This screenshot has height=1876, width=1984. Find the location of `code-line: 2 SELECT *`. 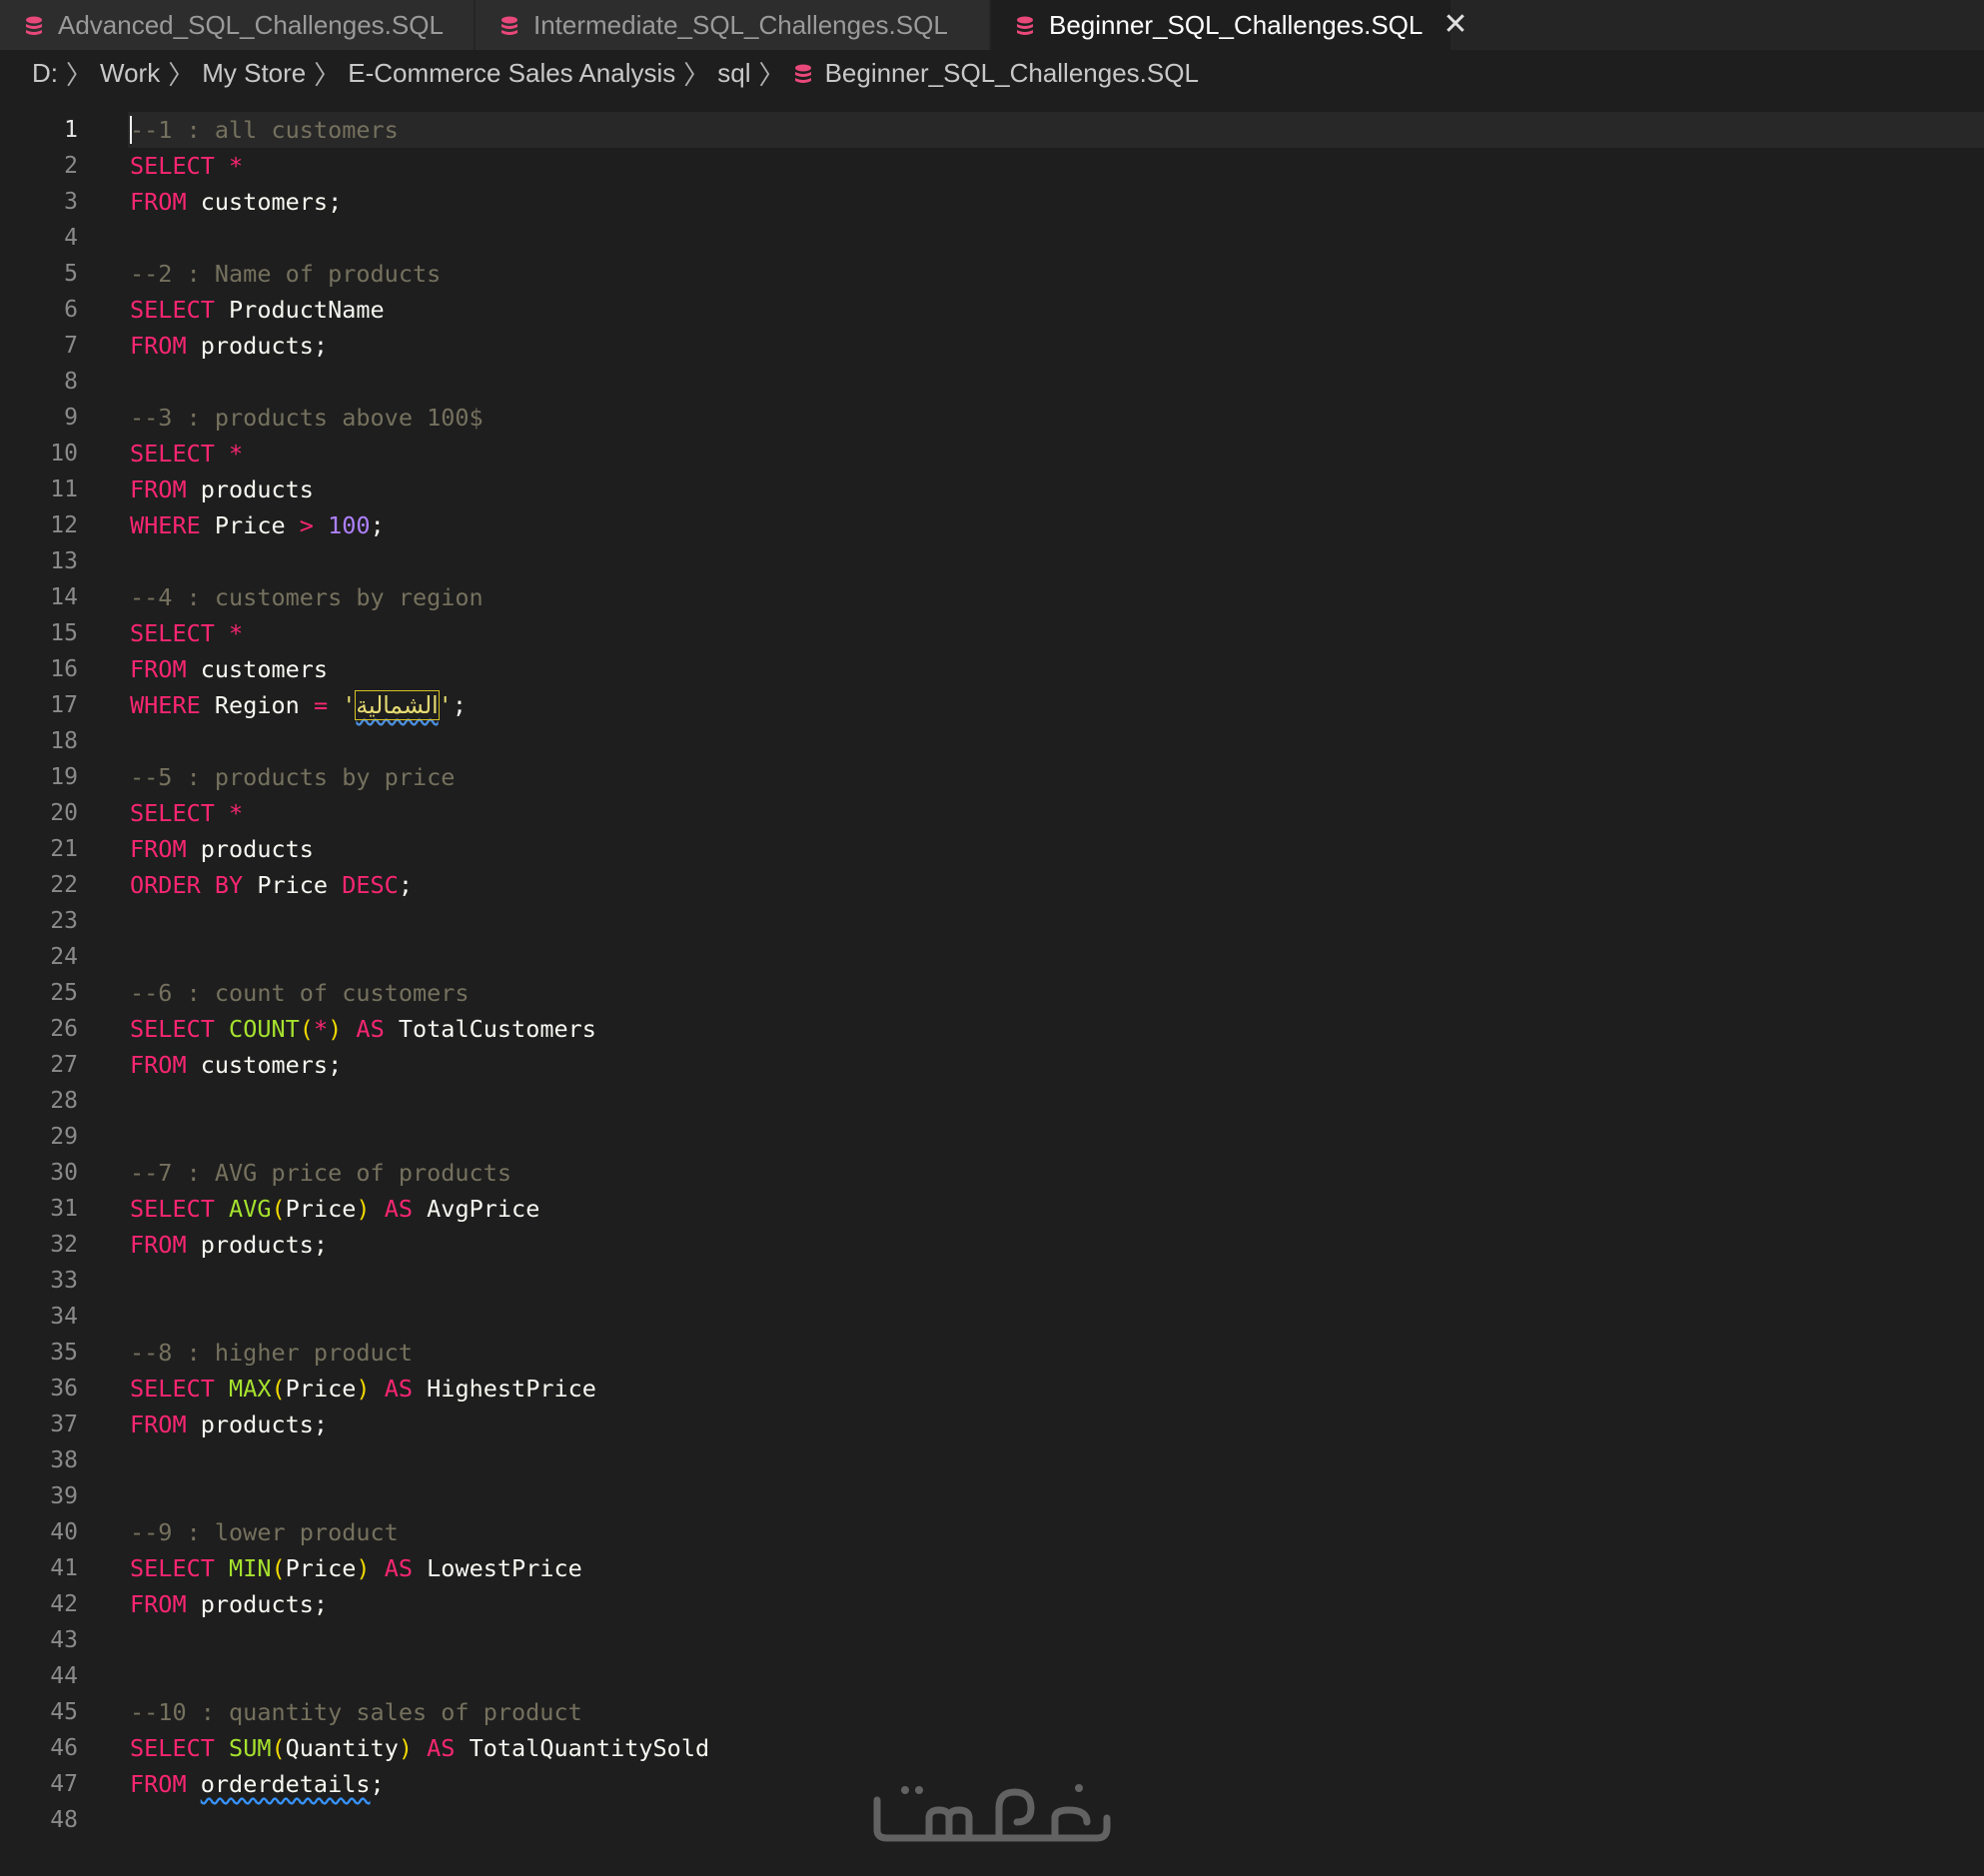

code-line: 2 SELECT * is located at coordinates (992, 166).